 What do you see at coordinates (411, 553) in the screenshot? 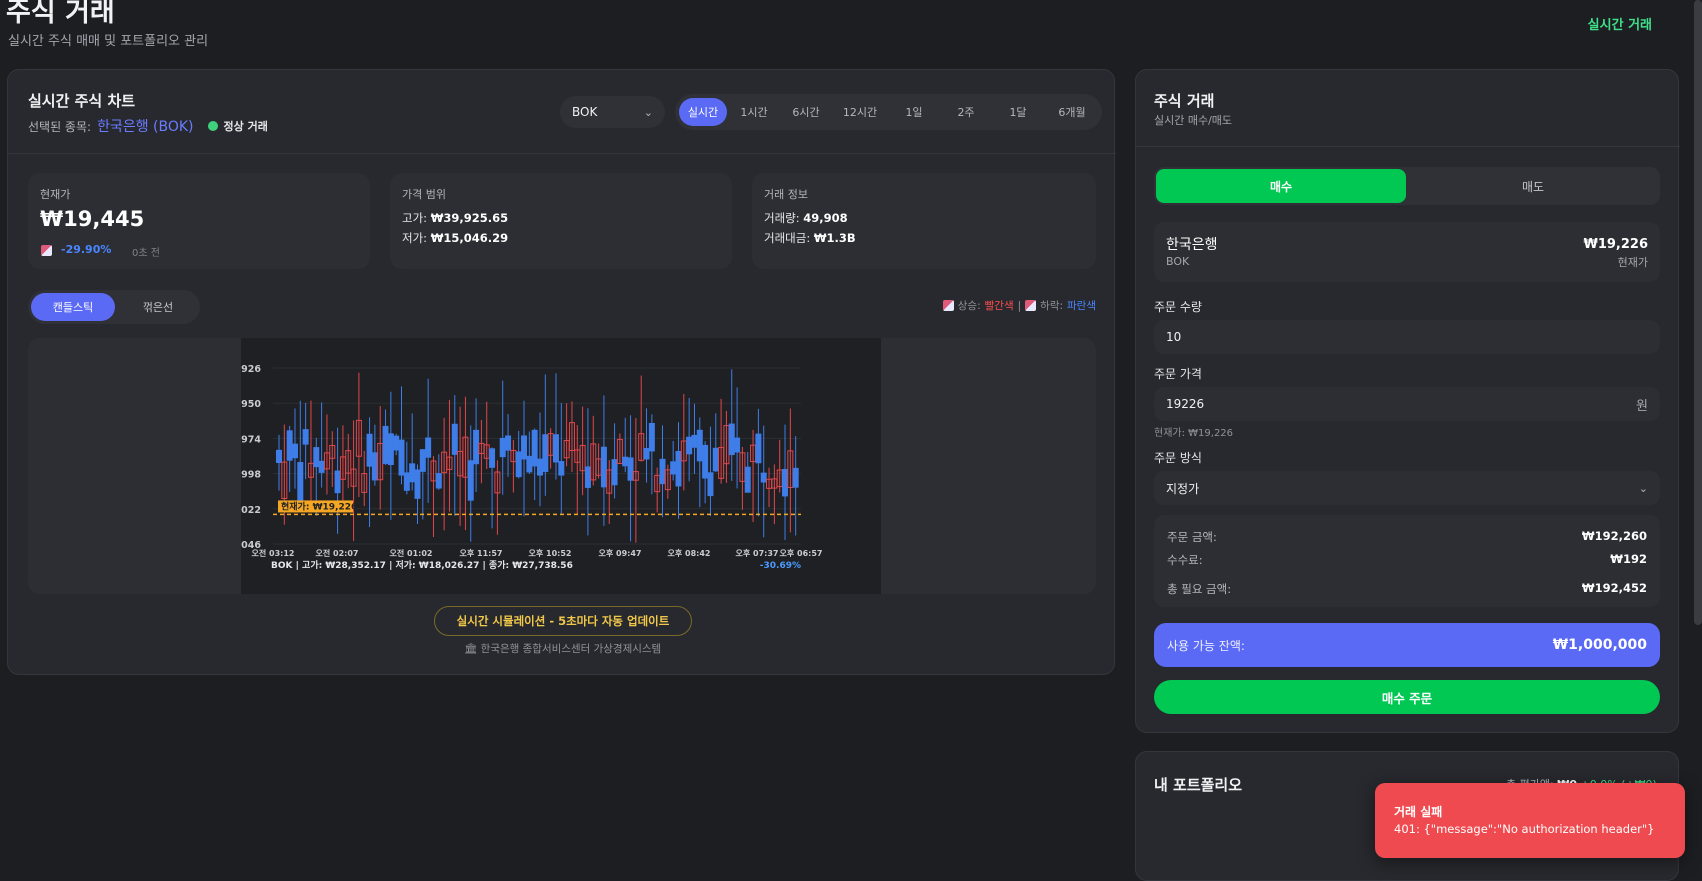
I see `x-tick-label: 오전 01:02` at bounding box center [411, 553].